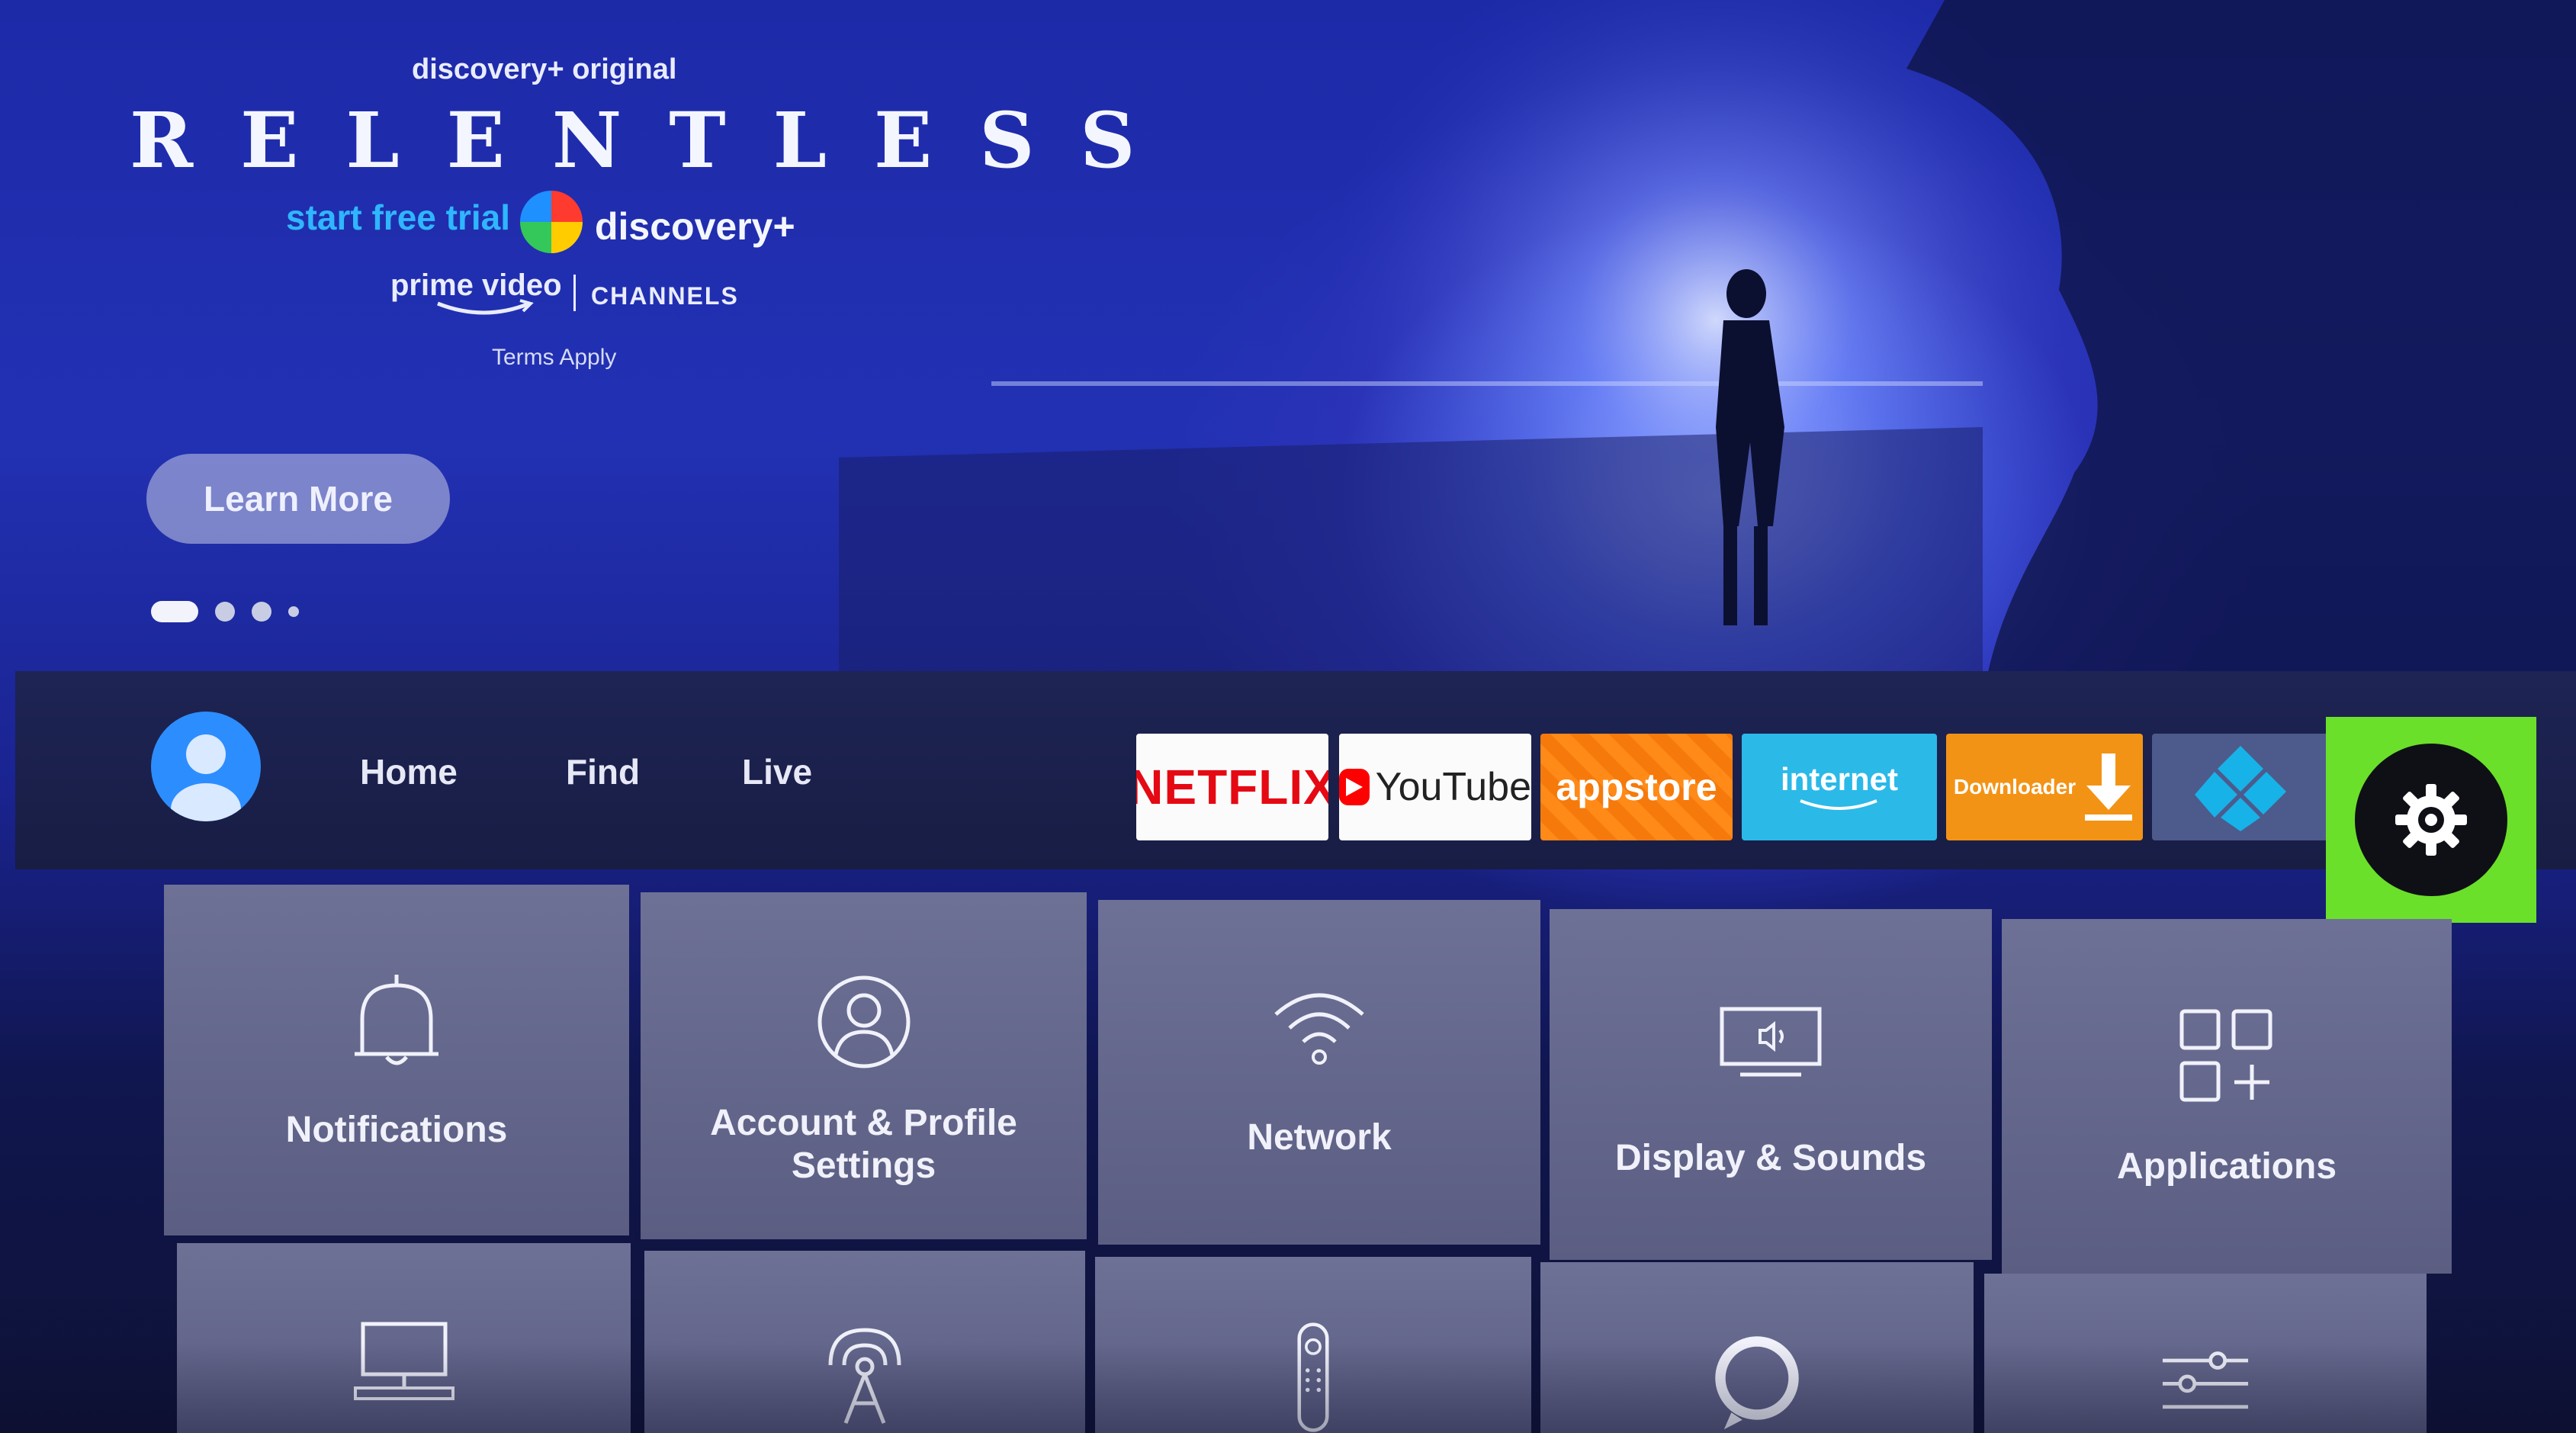  I want to click on display-sound-icon, so click(1771, 1042).